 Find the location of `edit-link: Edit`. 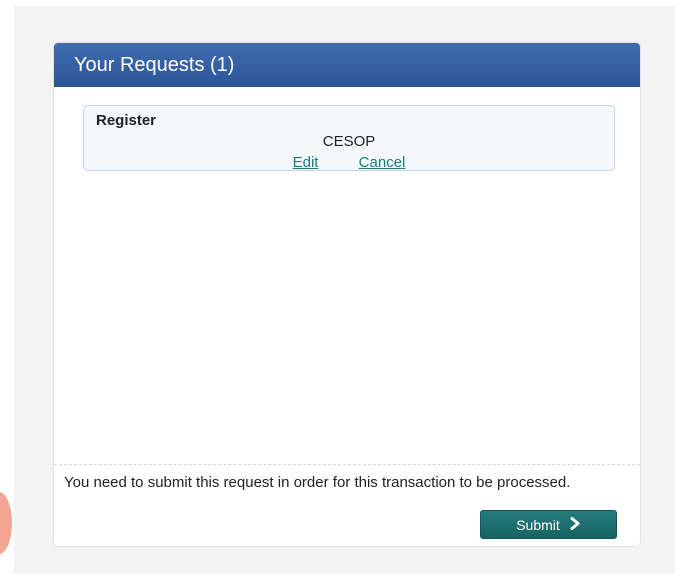

edit-link: Edit is located at coordinates (306, 162).